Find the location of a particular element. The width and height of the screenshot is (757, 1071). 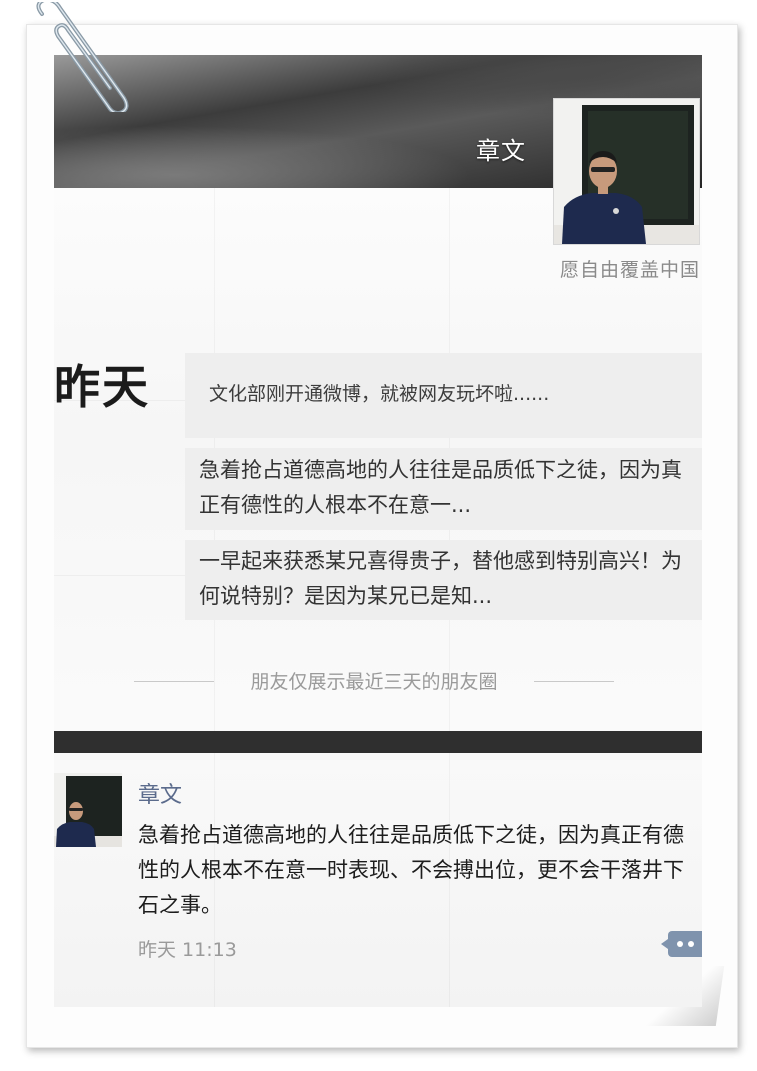

detail-author-link: 章文 is located at coordinates (160, 793).